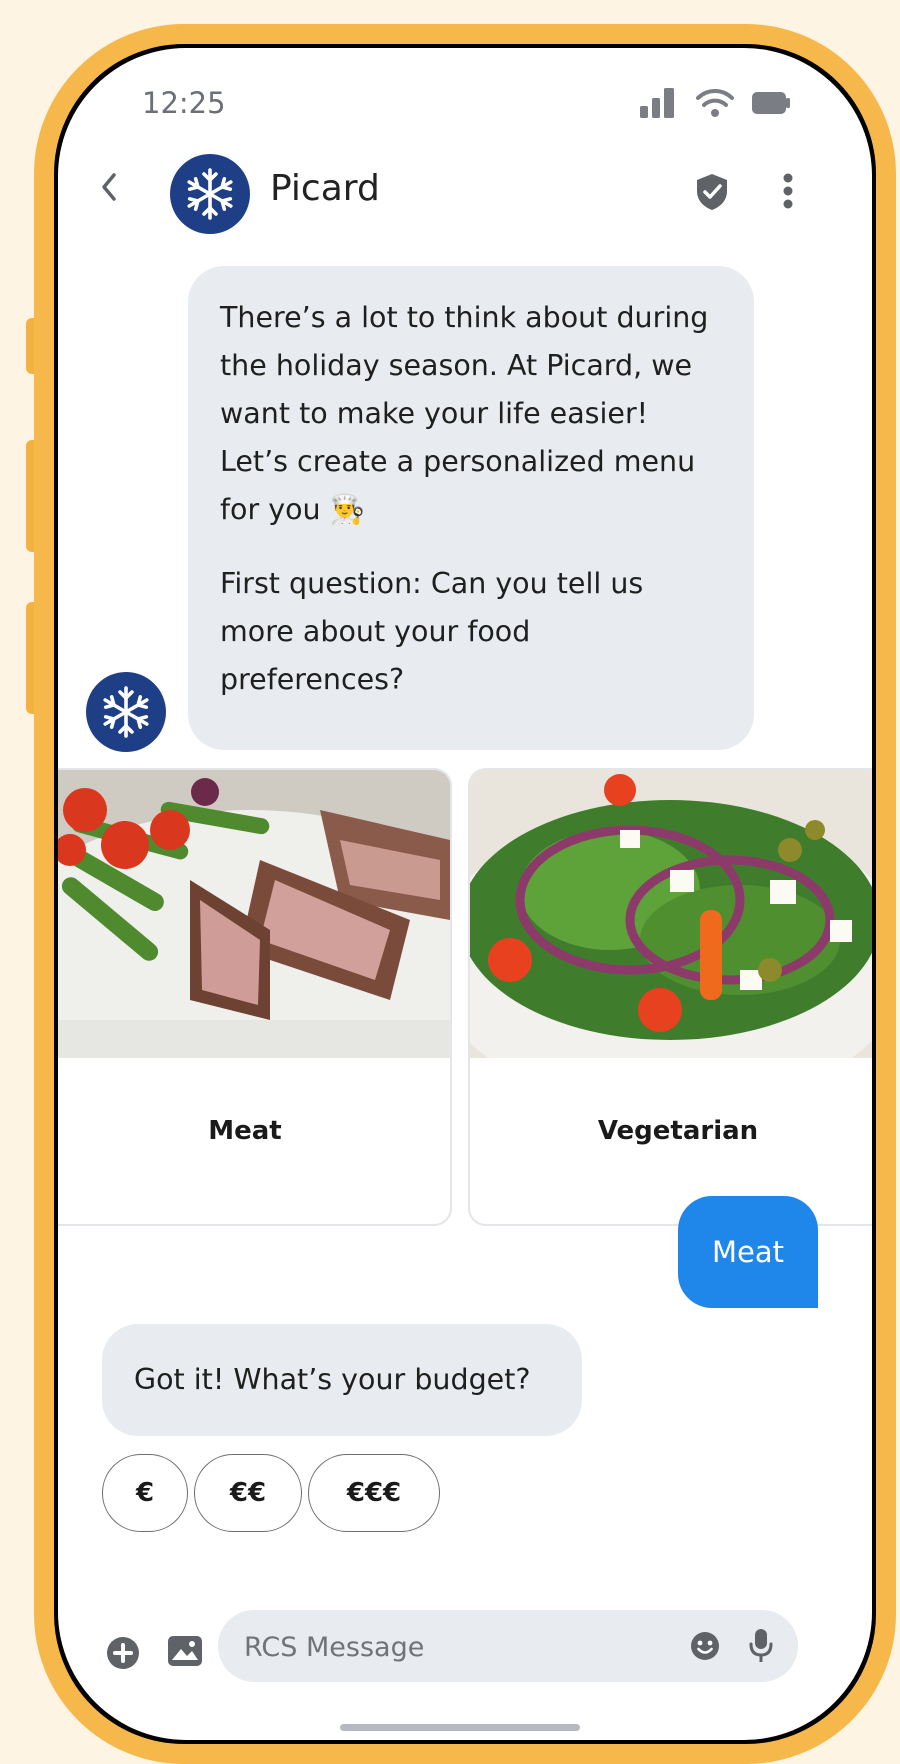 The height and width of the screenshot is (1764, 900). I want to click on card-meat: Meat, so click(255, 997).